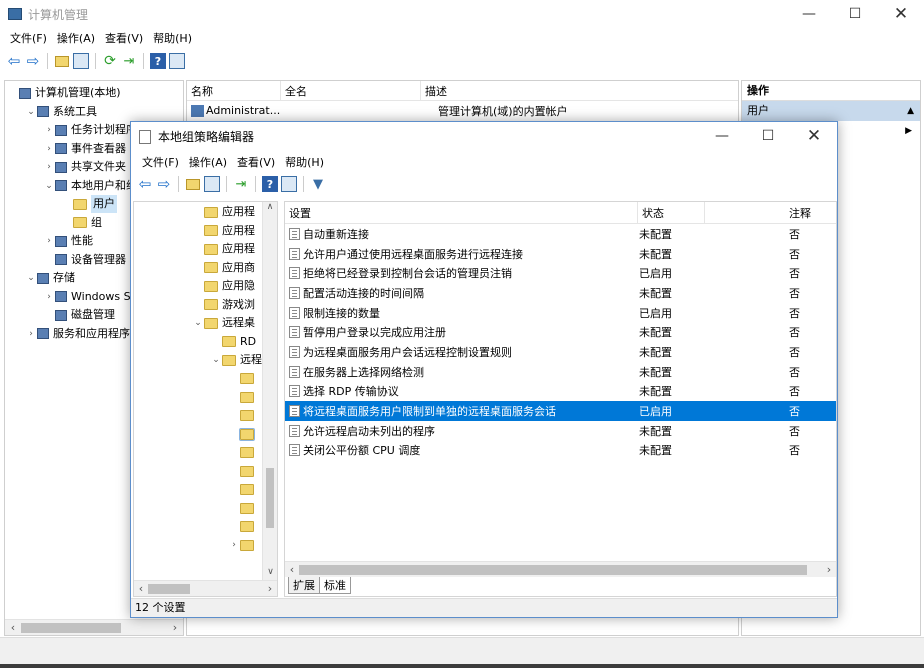 Image resolution: width=924 pixels, height=668 pixels. I want to click on properties-icon, so click(289, 184).